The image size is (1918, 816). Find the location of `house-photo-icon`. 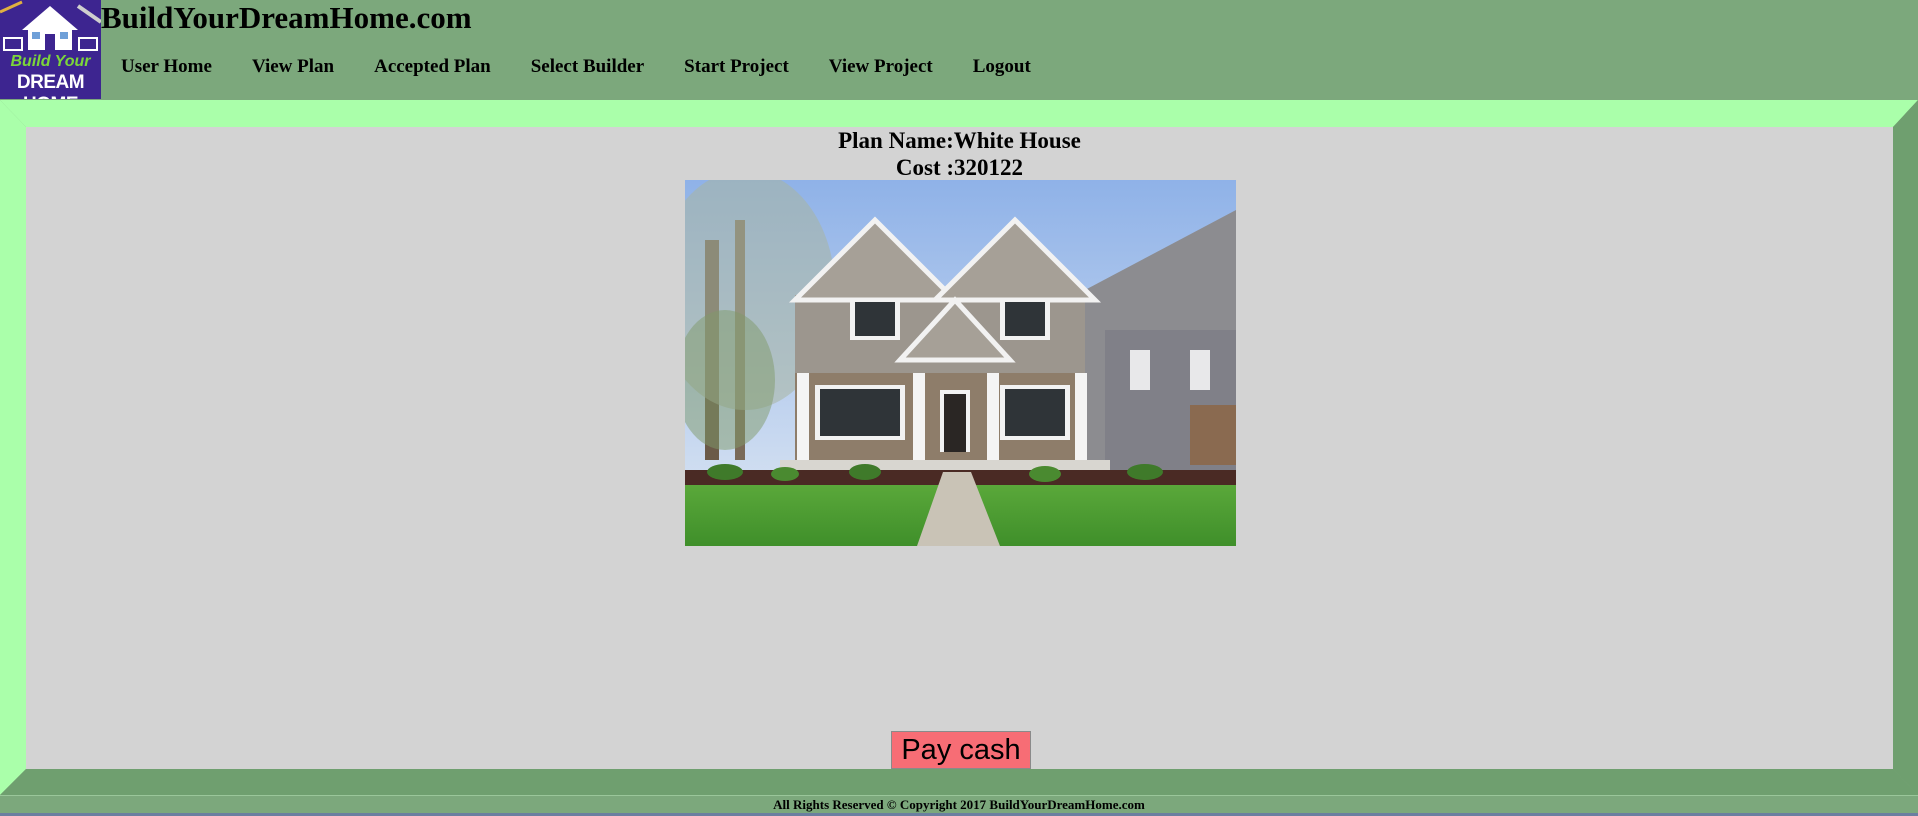

house-photo-icon is located at coordinates (960, 363).